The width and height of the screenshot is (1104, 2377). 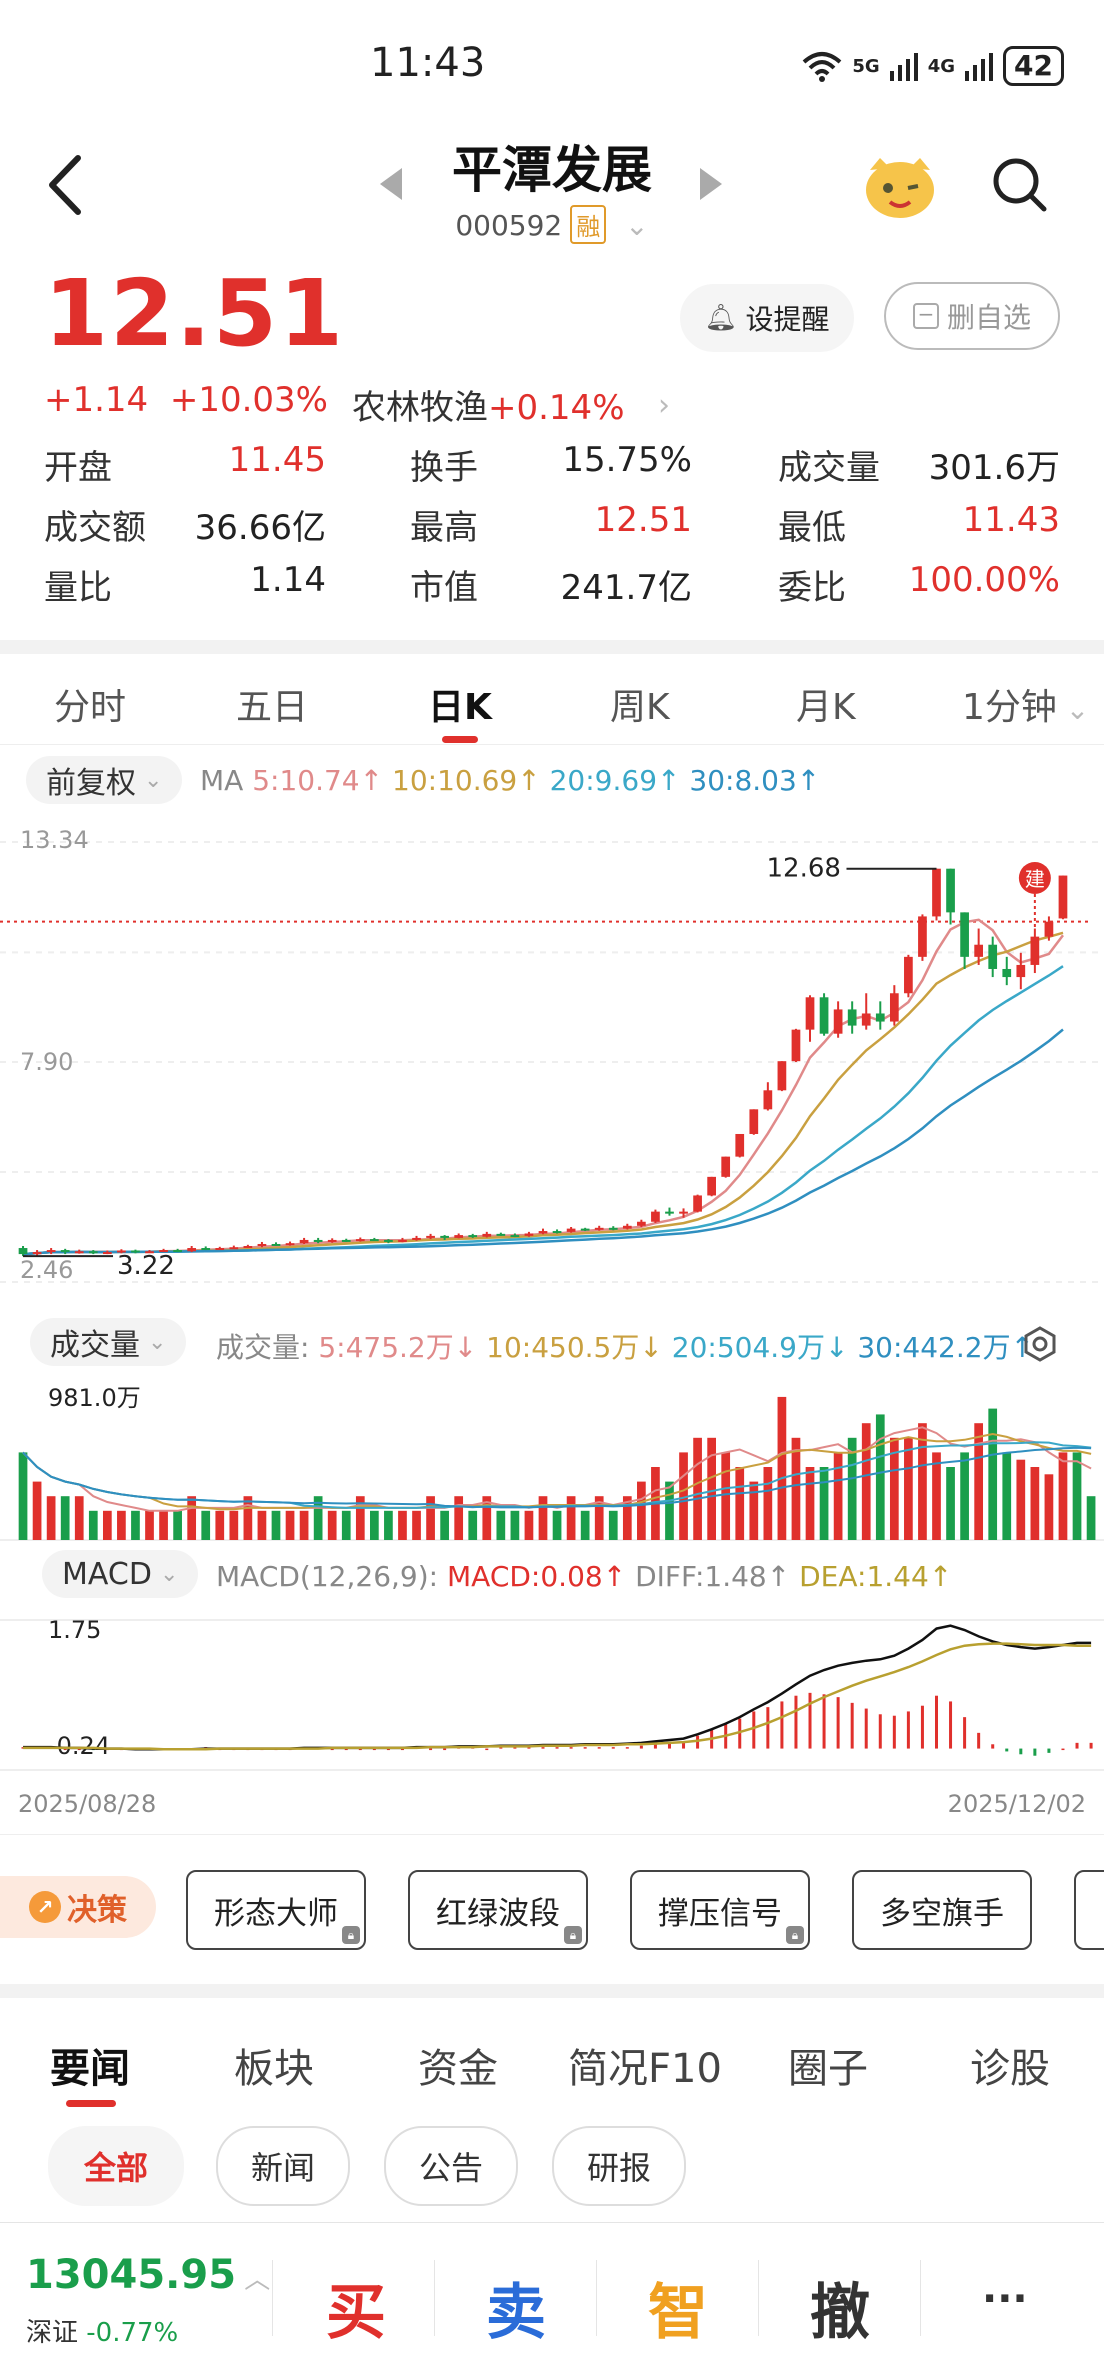 What do you see at coordinates (283, 2166) in the screenshot?
I see `filter-news: 新闻` at bounding box center [283, 2166].